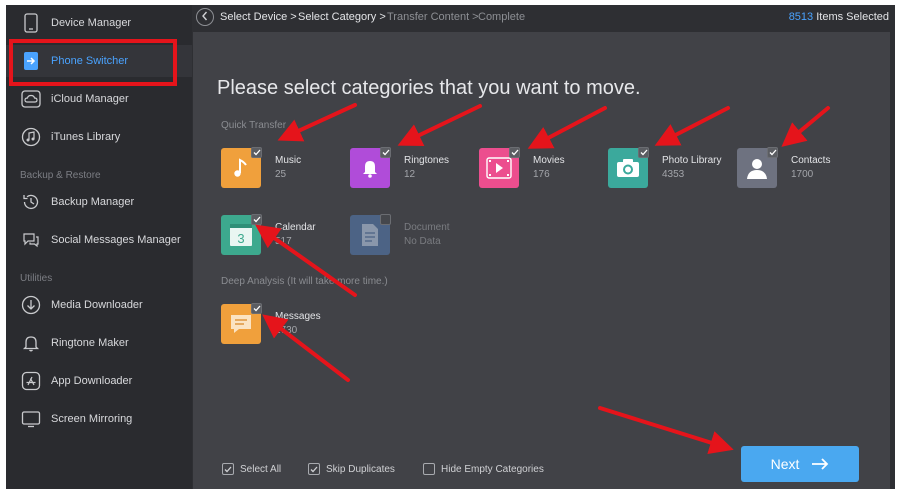 The height and width of the screenshot is (494, 900). Describe the element at coordinates (549, 160) in the screenshot. I see `category-name: Movies` at that location.